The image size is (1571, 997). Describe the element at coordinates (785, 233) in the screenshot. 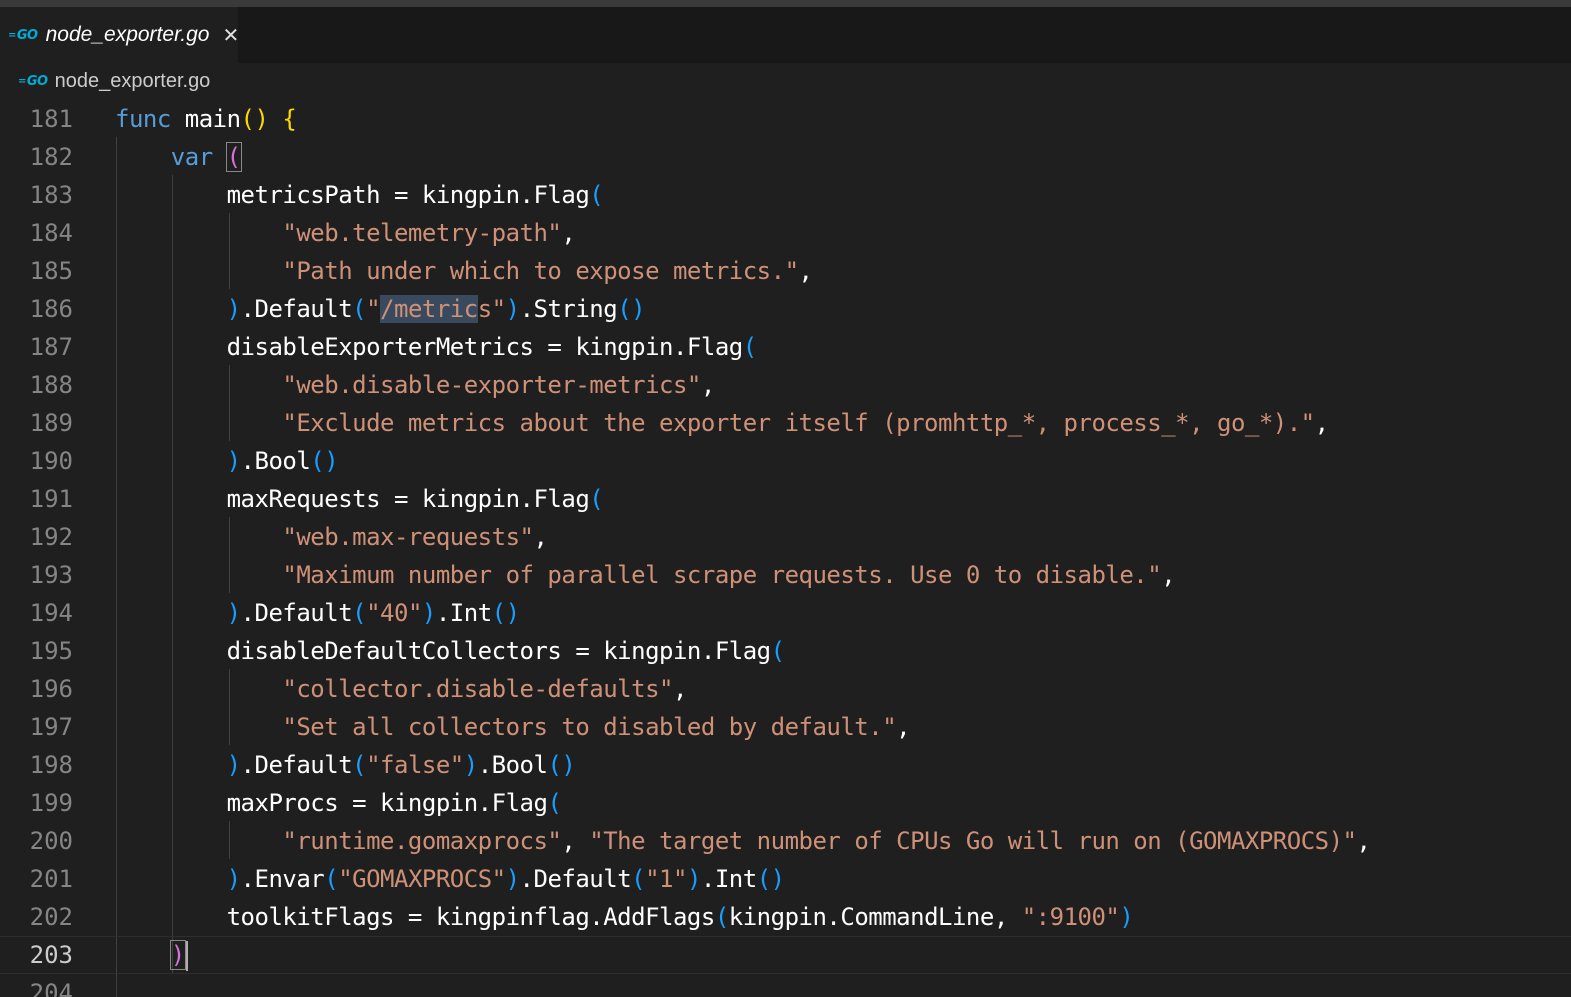

I see `code-line: 184 "web.telemetry-path",` at that location.